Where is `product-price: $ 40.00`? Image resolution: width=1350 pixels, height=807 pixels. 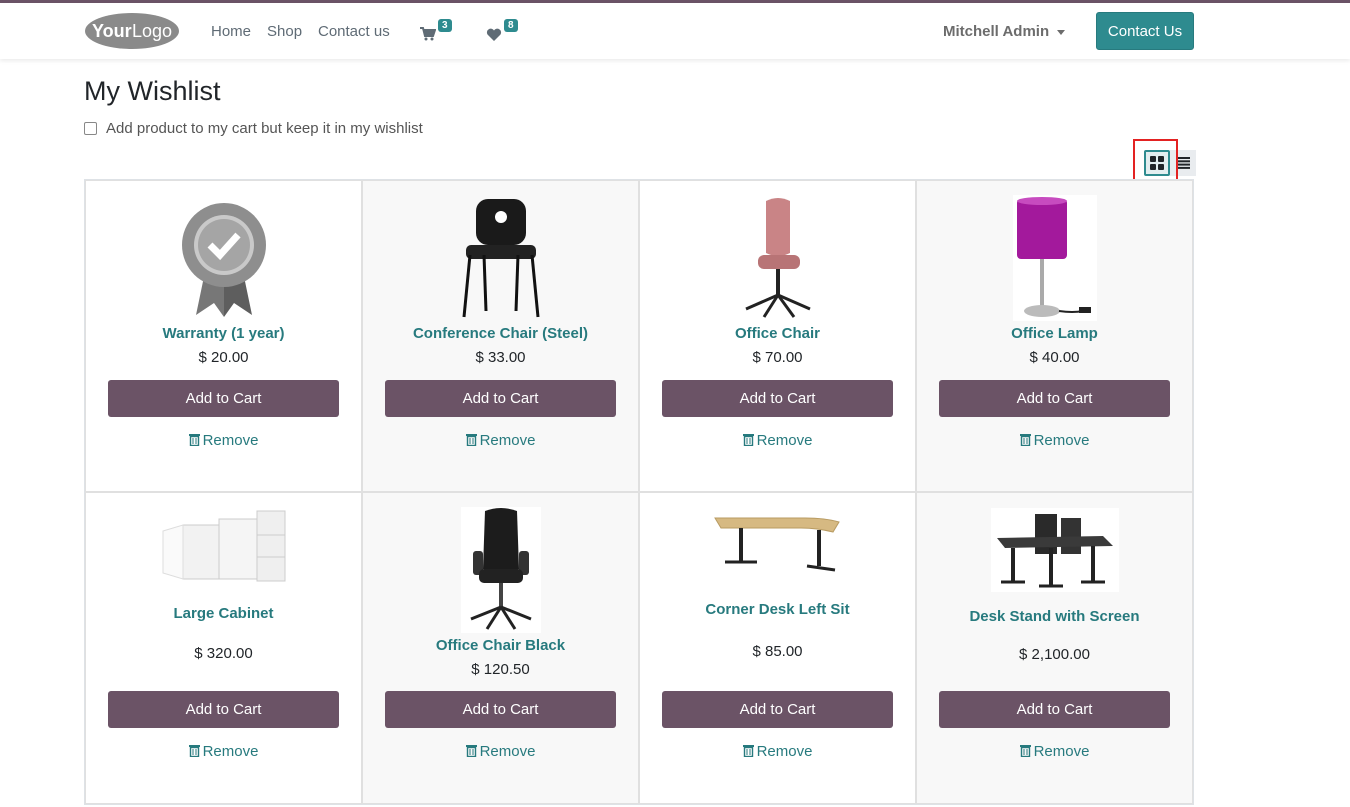 product-price: $ 40.00 is located at coordinates (1054, 357).